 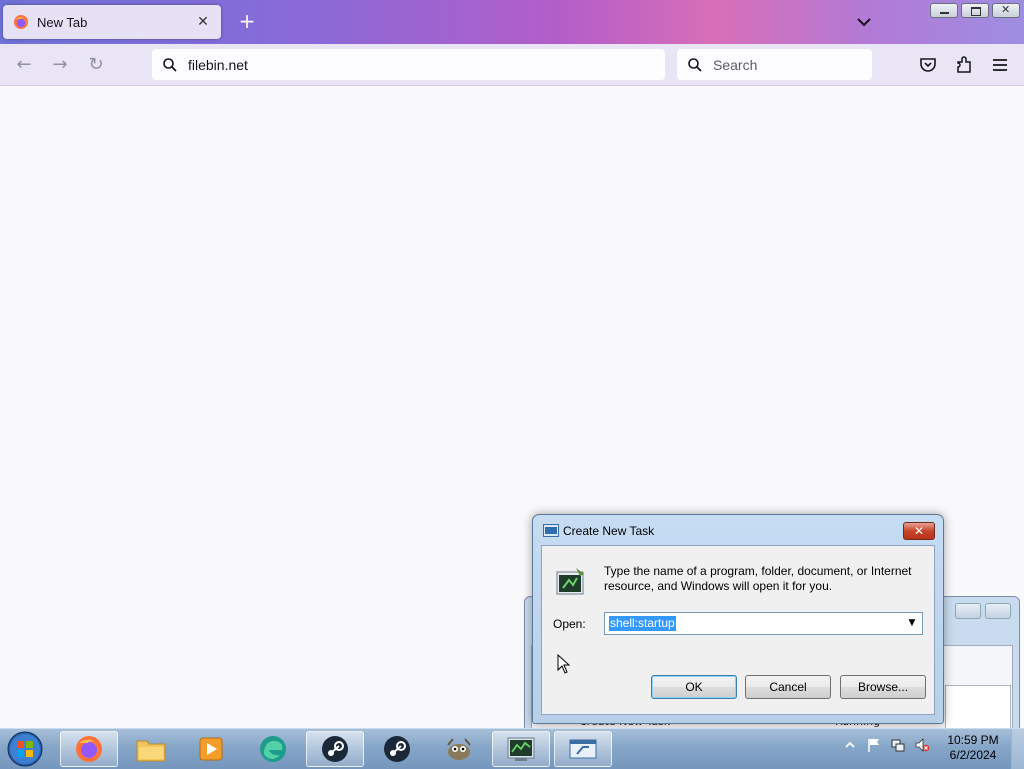 I want to click on edge-browser-icon, so click(x=273, y=749).